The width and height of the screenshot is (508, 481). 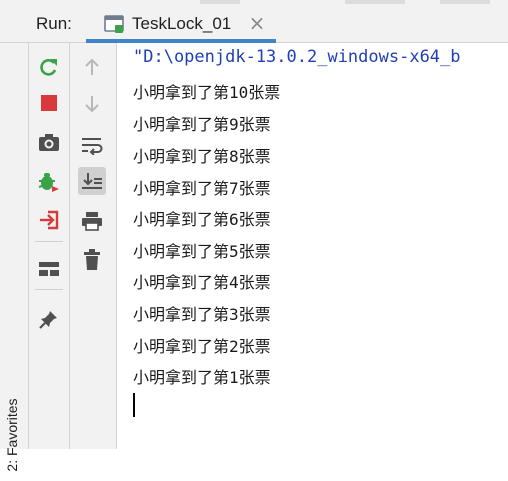 I want to click on run-tab: TeskLock_01 ×, so click(x=181, y=24).